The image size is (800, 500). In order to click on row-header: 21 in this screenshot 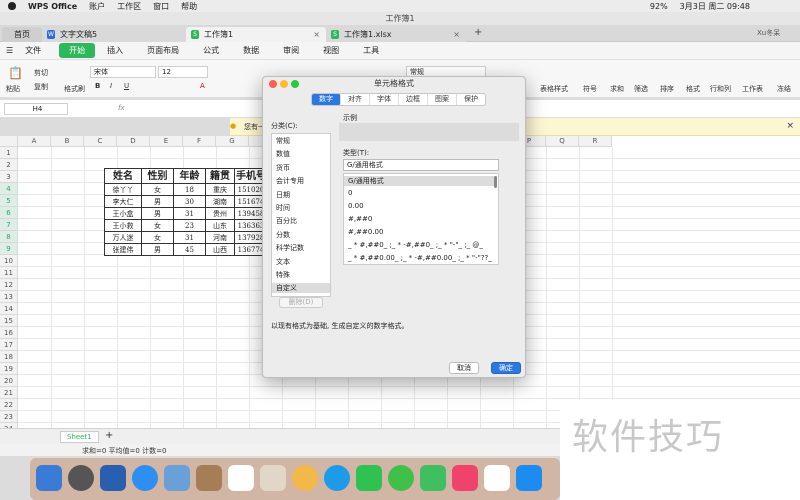, I will do `click(9, 393)`.